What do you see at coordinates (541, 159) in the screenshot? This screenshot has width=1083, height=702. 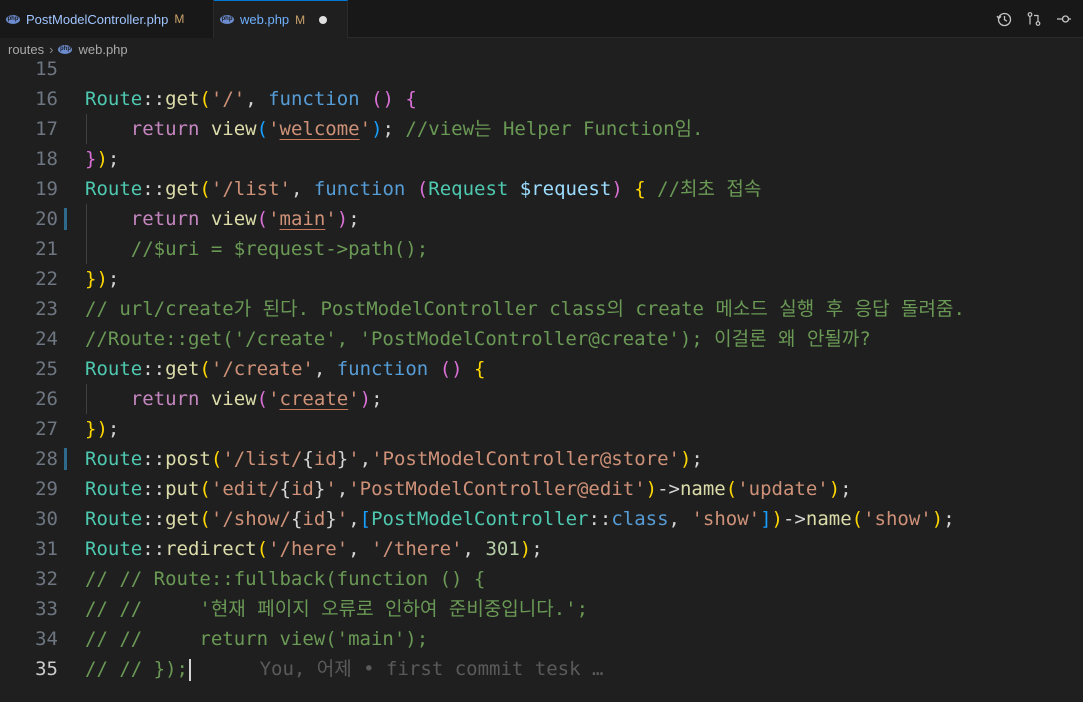 I see `code-line: 18});` at bounding box center [541, 159].